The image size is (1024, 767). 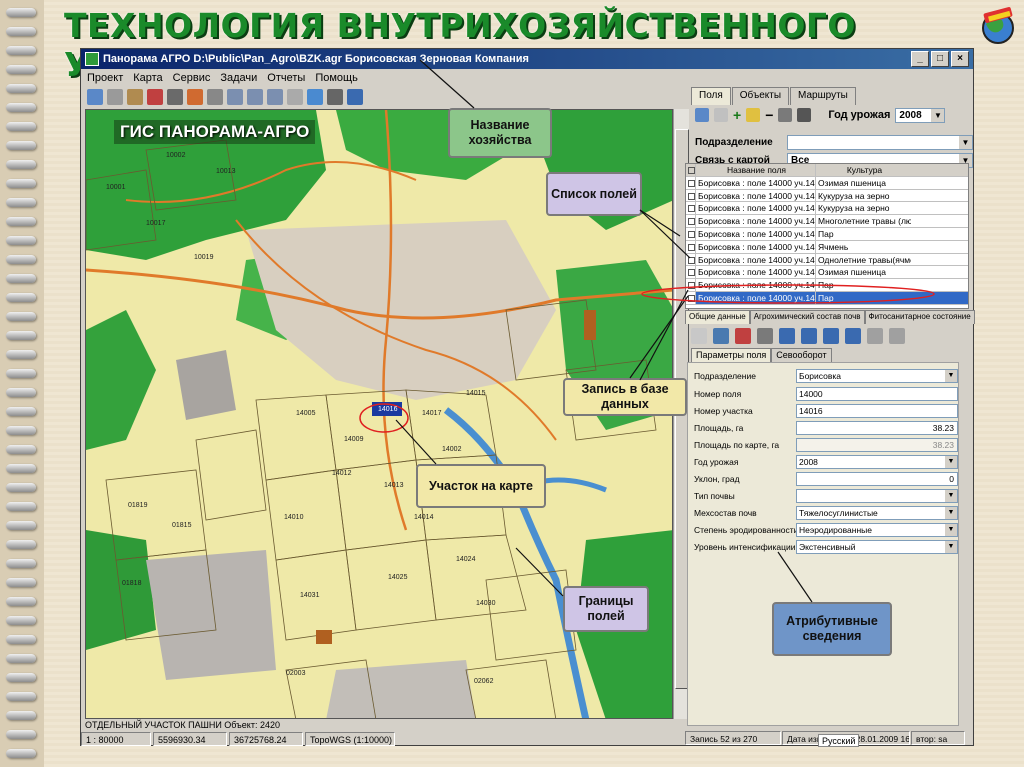 I want to click on mech-select: Тяжелосуглинистые ▼, so click(x=877, y=513).